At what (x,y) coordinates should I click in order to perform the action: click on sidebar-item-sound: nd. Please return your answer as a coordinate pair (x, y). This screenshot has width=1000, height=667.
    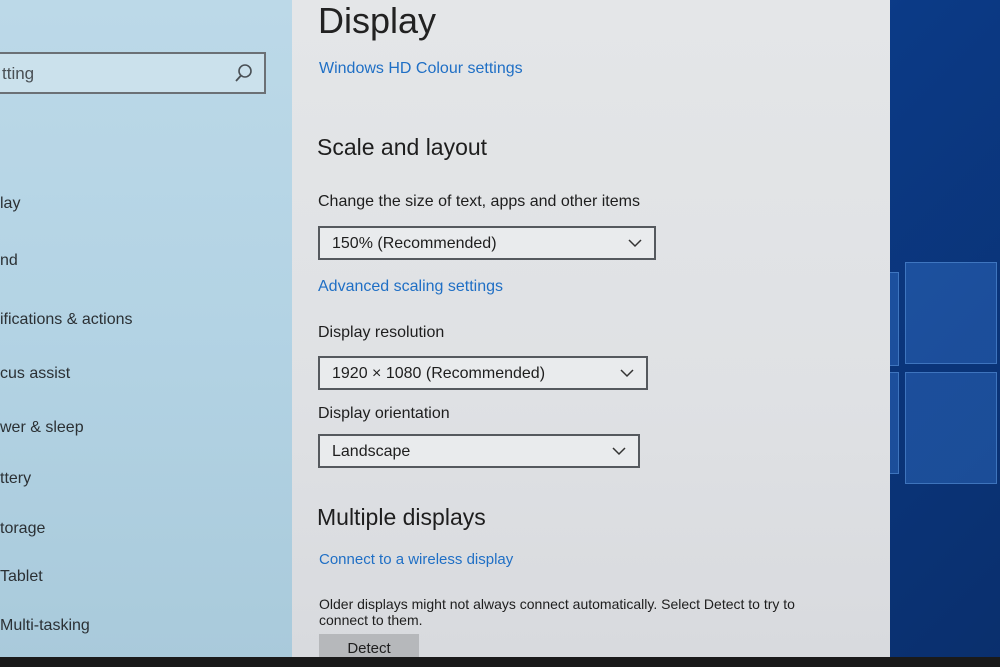
    Looking at the image, I should click on (9, 261).